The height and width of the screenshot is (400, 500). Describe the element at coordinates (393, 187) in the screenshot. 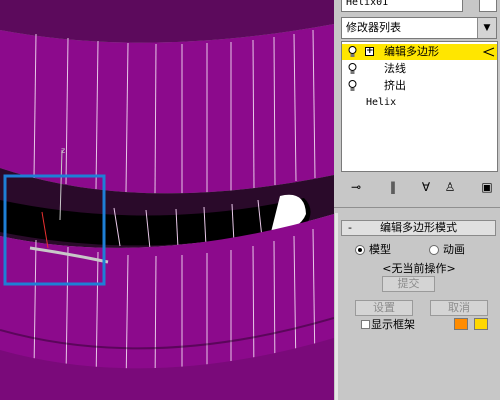

I see `show-end-result-icon: ‖` at that location.